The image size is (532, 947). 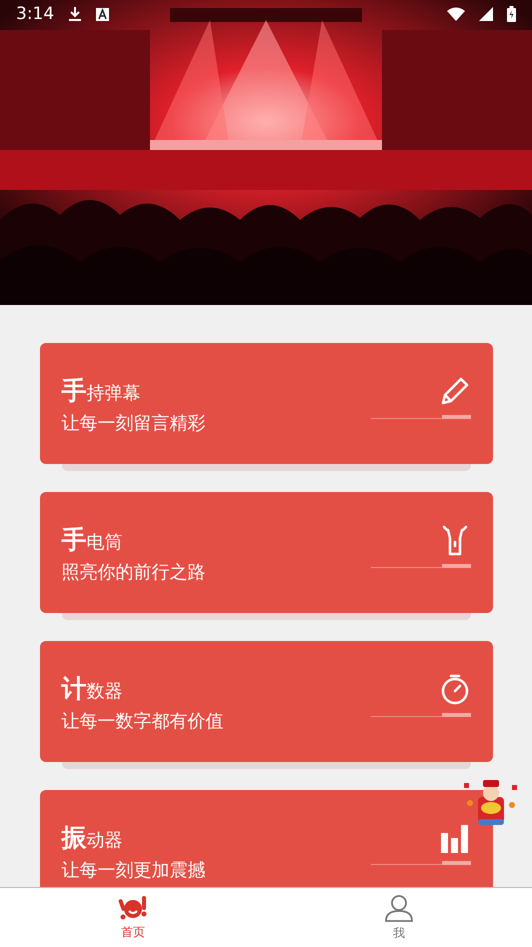 I want to click on mascot-sticker-drawing, so click(x=491, y=802).